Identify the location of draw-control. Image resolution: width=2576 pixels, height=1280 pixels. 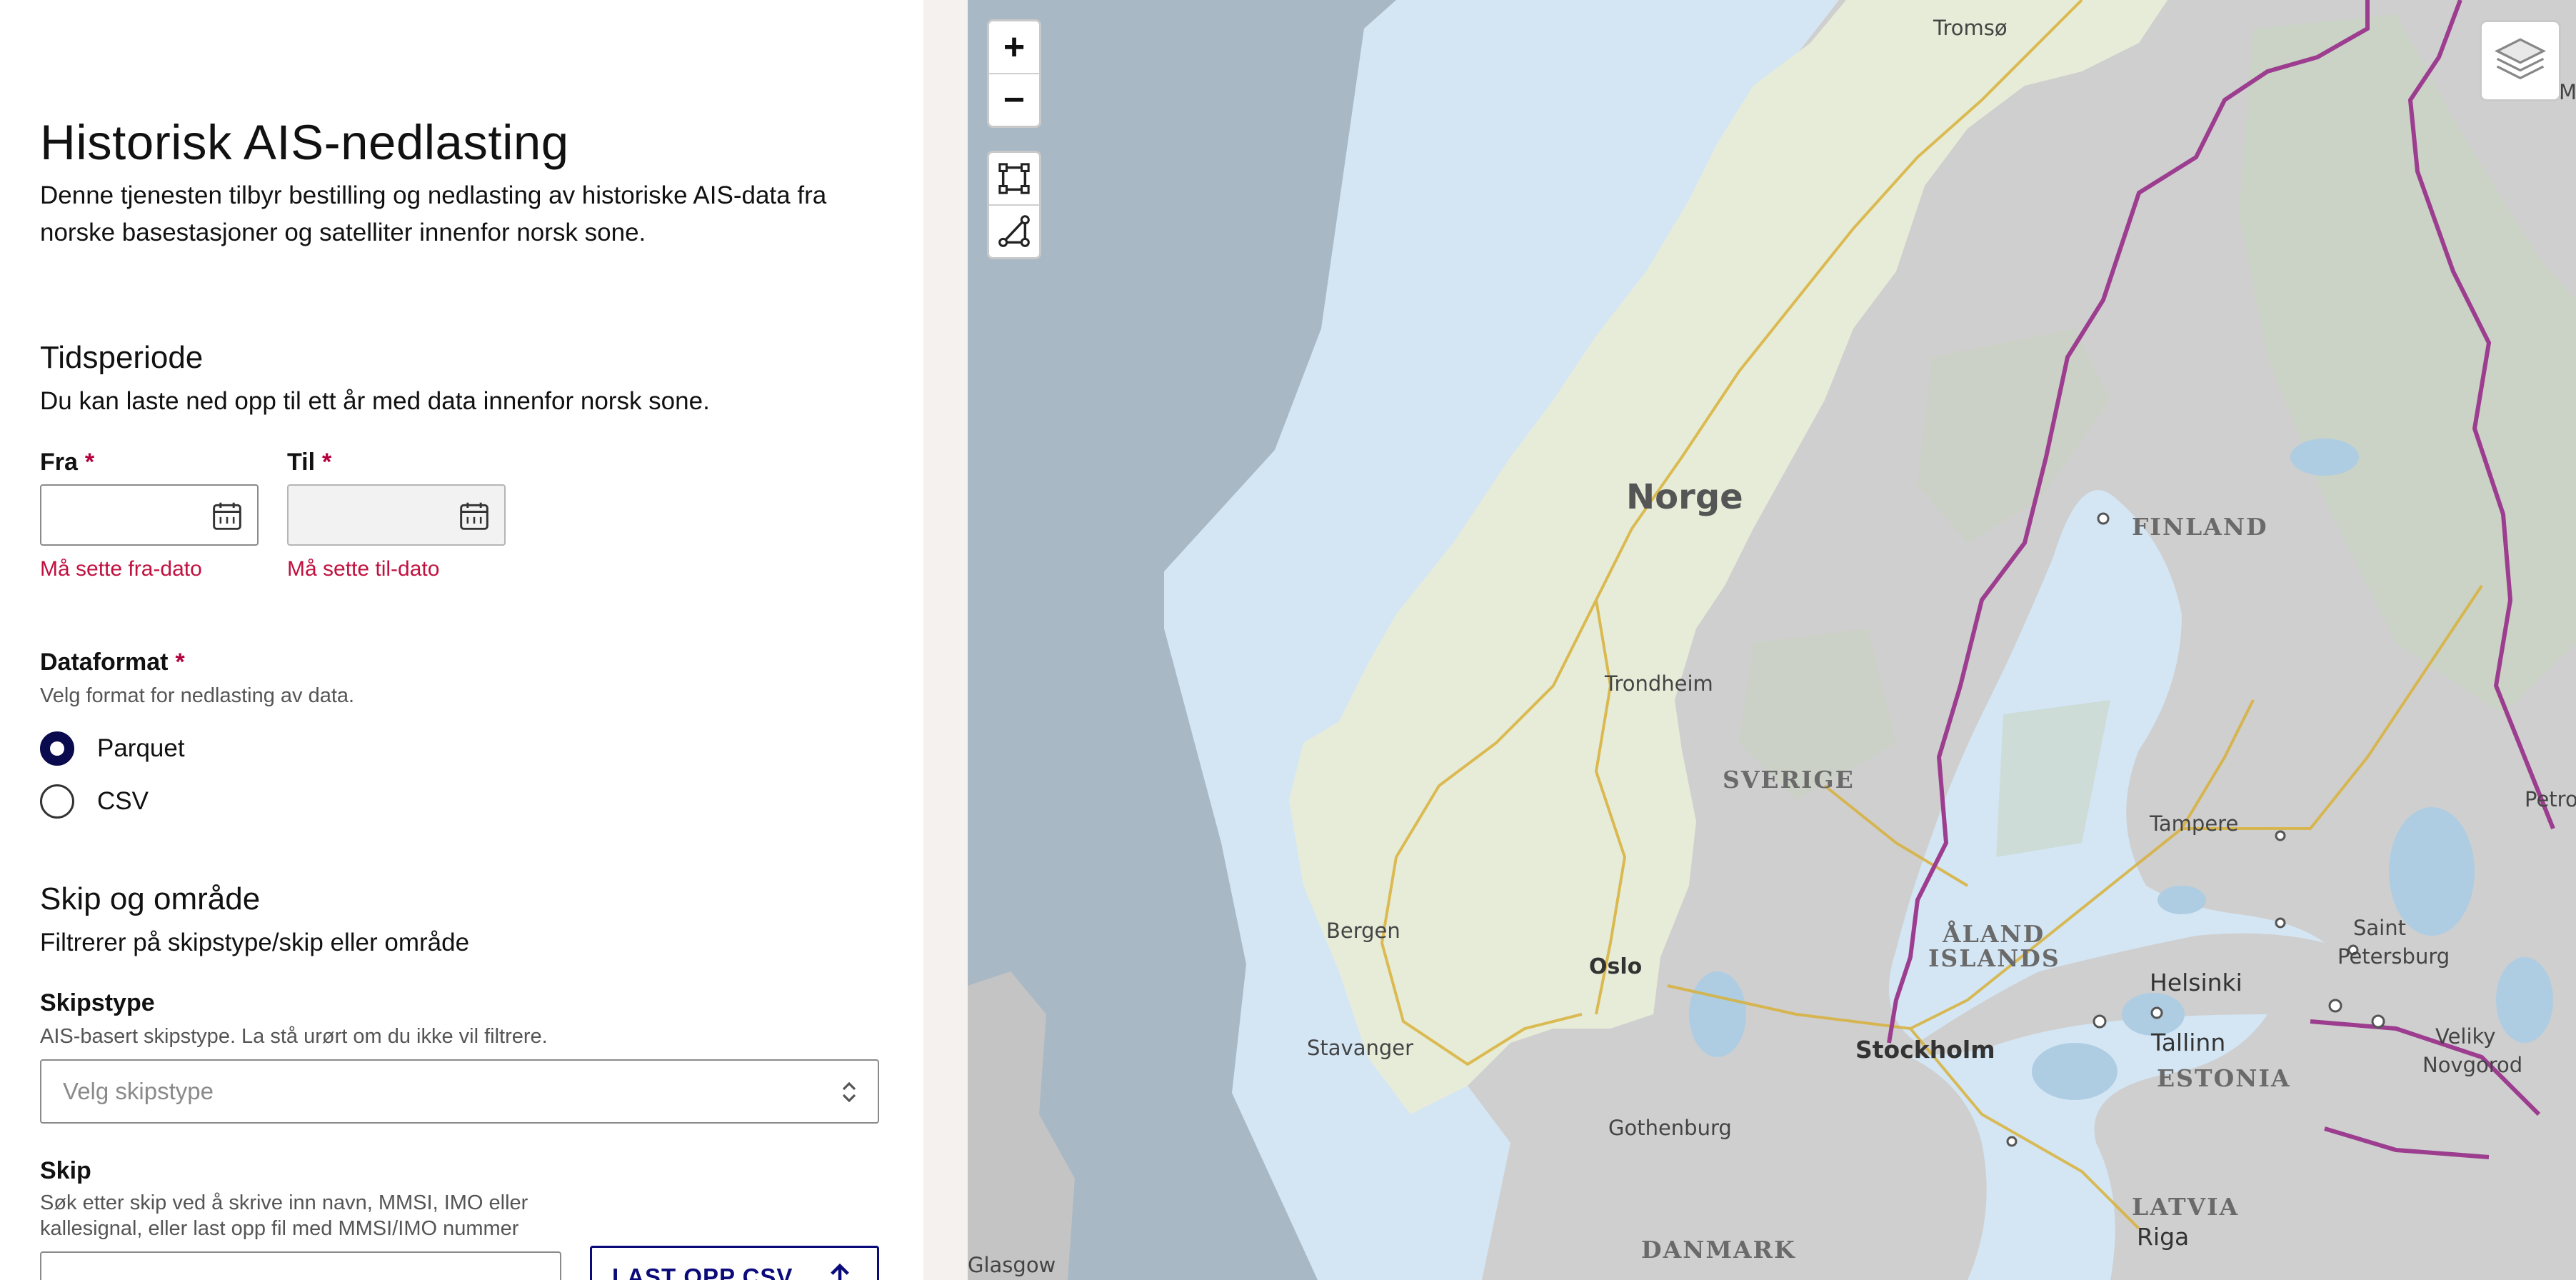
(1014, 205).